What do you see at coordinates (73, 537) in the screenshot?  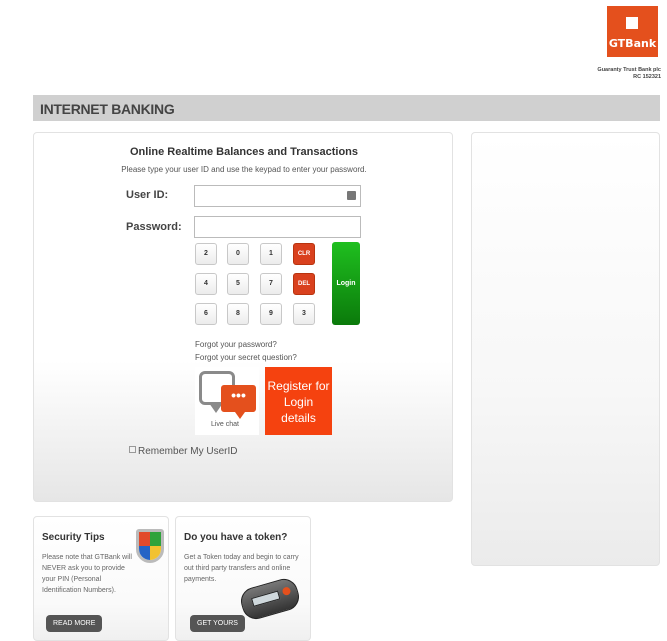 I see `security-tips-title: Security Tips` at bounding box center [73, 537].